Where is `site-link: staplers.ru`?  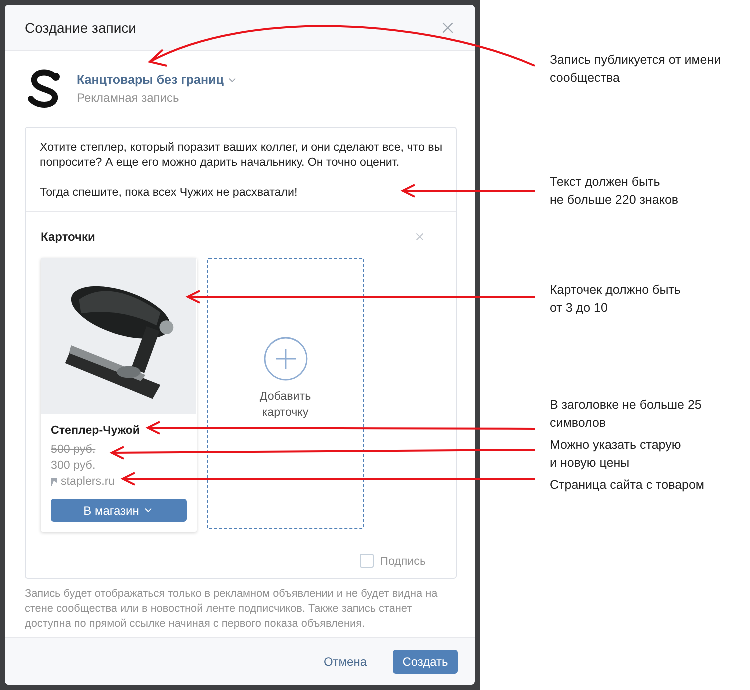 site-link: staplers.ru is located at coordinates (88, 481).